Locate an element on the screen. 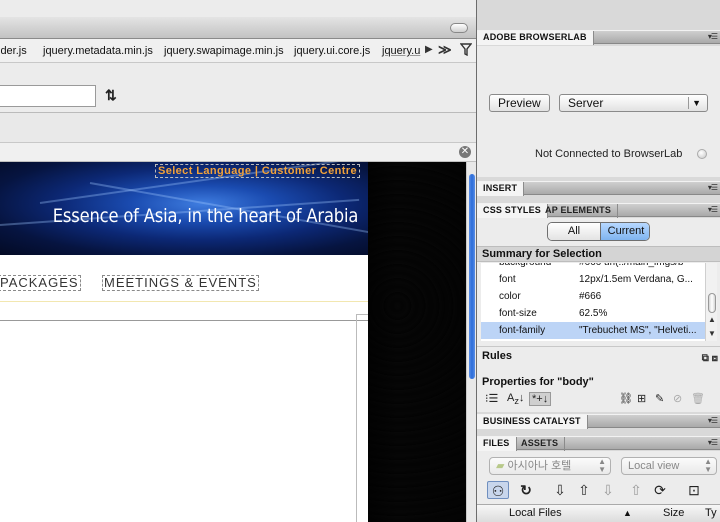 This screenshot has height=522, width=720. nav-link-packages: PACKAGES is located at coordinates (40, 283).